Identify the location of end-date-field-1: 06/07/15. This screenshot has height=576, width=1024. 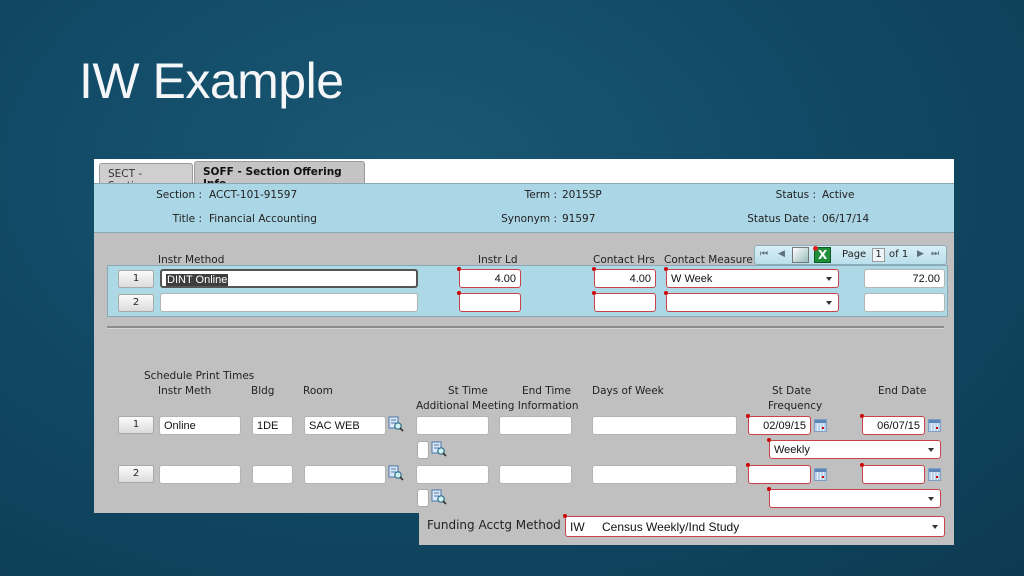
(893, 425).